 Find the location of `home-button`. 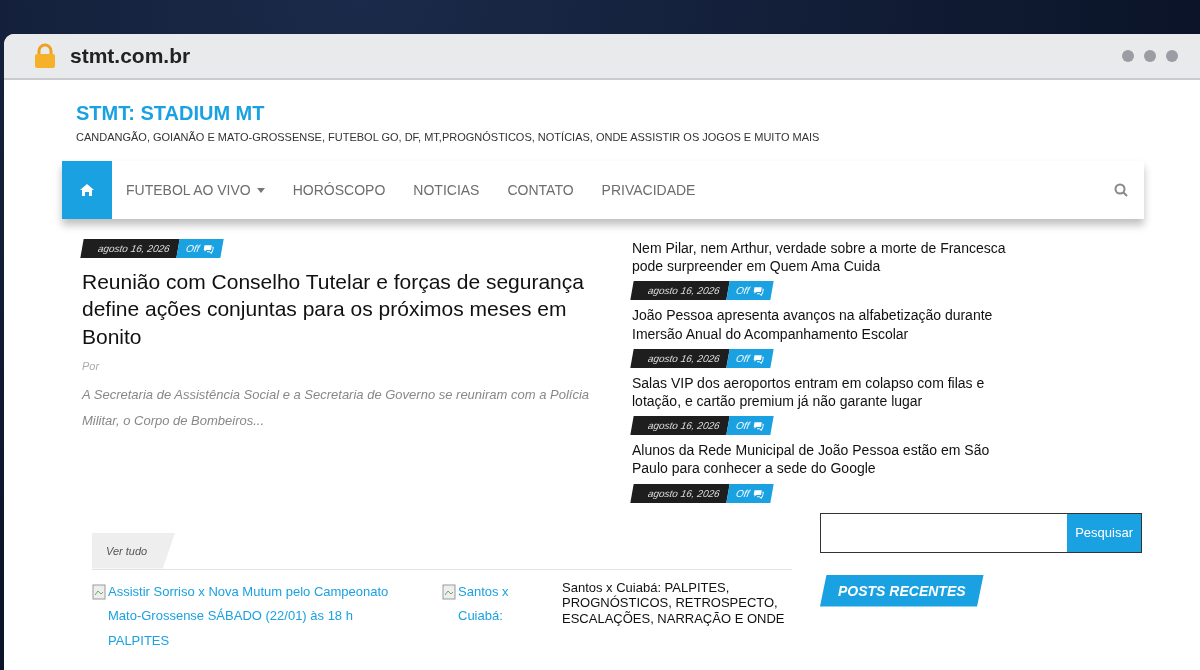

home-button is located at coordinates (87, 190).